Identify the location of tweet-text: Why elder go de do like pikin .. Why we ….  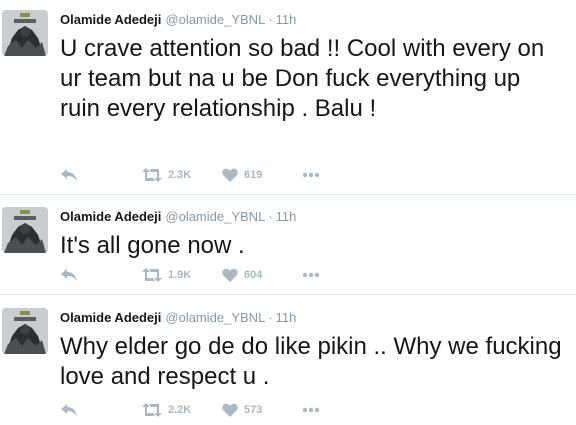
(311, 361).